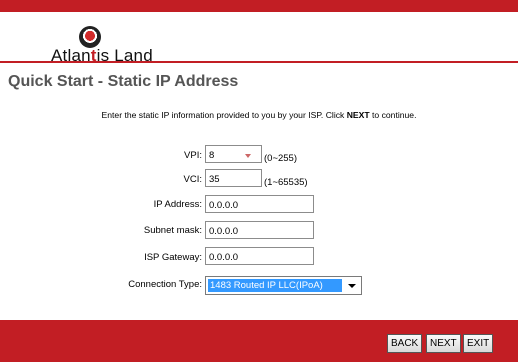  I want to click on connection-type-selected: 1483 Routed IP LLC(IPoA), so click(275, 285).